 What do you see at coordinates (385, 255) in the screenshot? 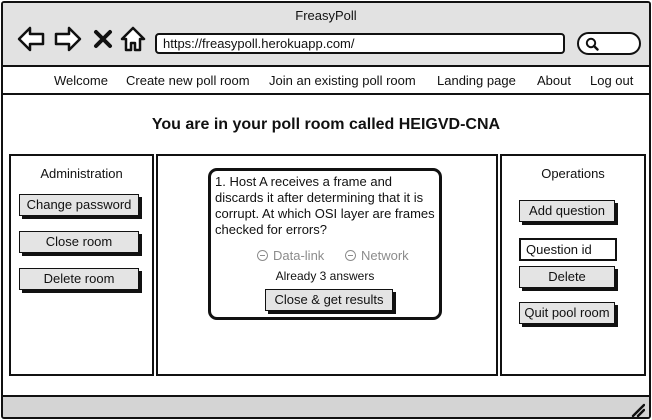
I see `answer-label: Network` at bounding box center [385, 255].